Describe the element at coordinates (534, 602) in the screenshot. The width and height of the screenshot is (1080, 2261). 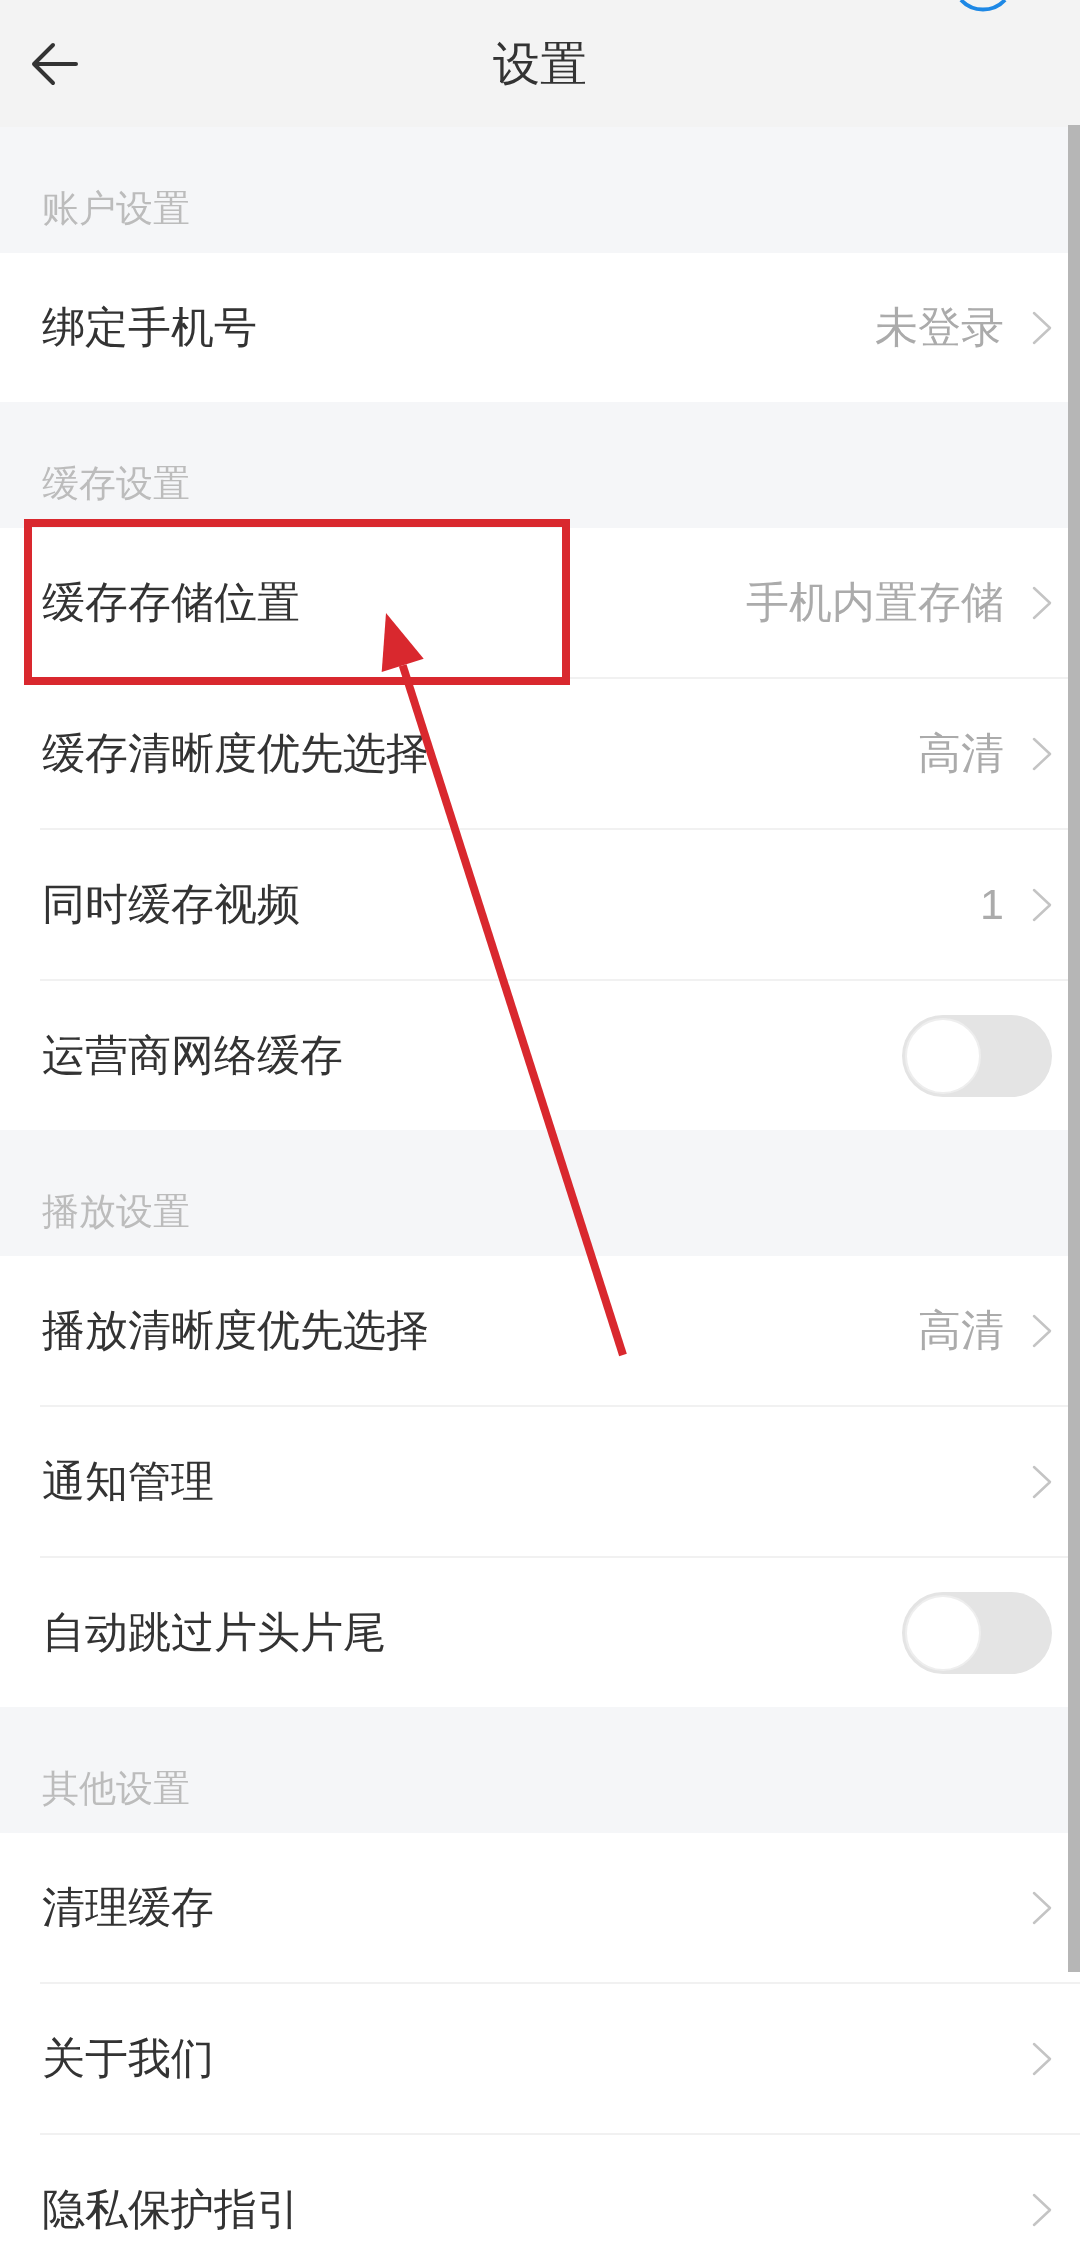
I see `settings-row: 缓存存储位置 手机内置存储` at that location.